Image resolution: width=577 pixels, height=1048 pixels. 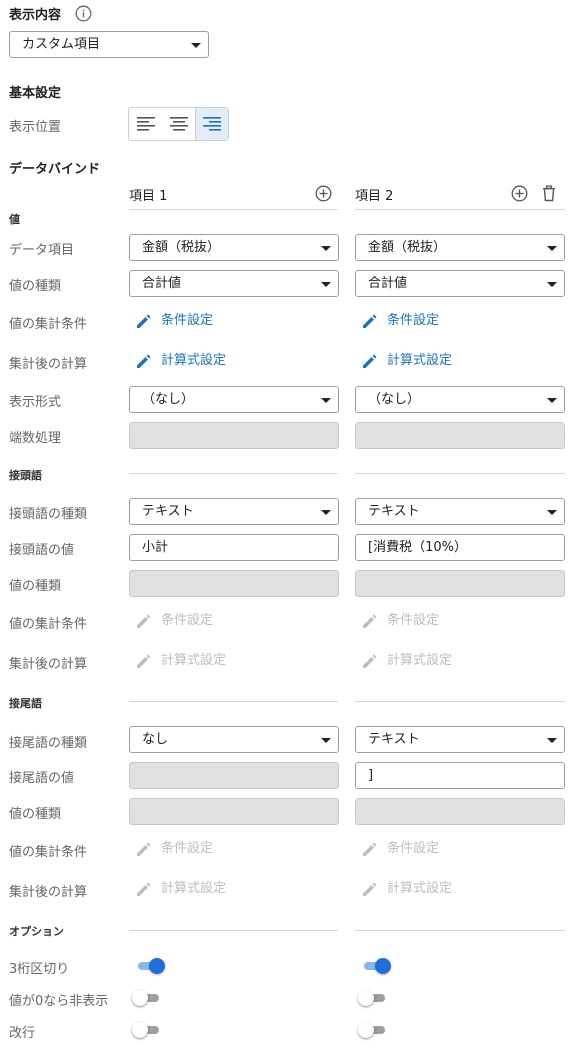 I want to click on suffix-type-label: 接尾語の種類, so click(x=48, y=743).